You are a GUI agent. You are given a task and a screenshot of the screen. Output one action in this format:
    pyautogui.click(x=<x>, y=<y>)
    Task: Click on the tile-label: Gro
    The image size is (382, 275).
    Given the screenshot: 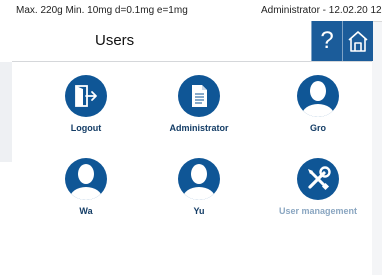 What is the action you would take?
    pyautogui.click(x=317, y=128)
    